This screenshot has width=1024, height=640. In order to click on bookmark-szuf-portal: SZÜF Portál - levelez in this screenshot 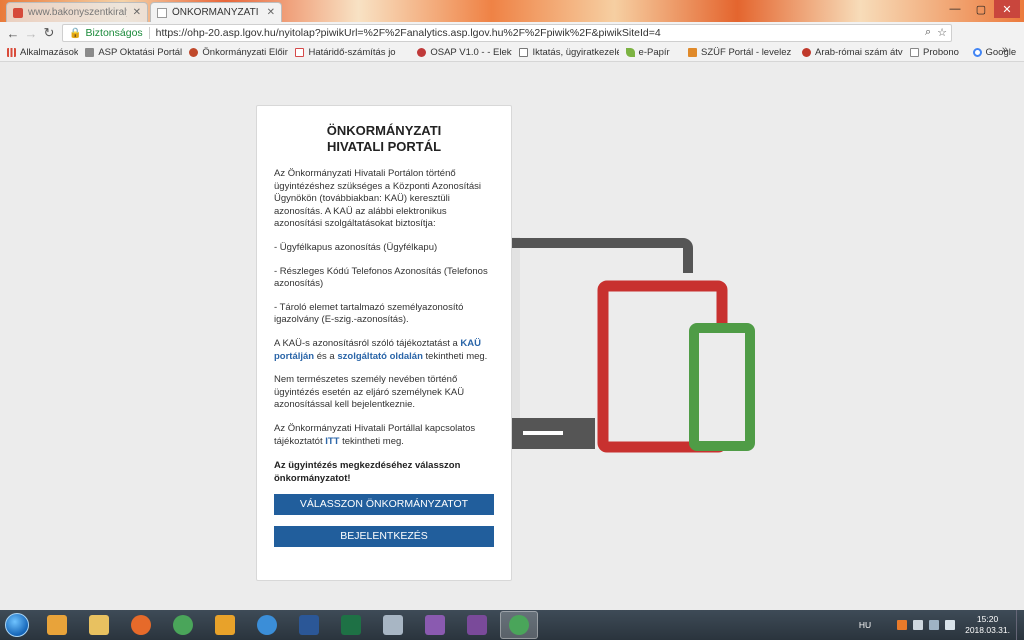, I will do `click(741, 52)`.